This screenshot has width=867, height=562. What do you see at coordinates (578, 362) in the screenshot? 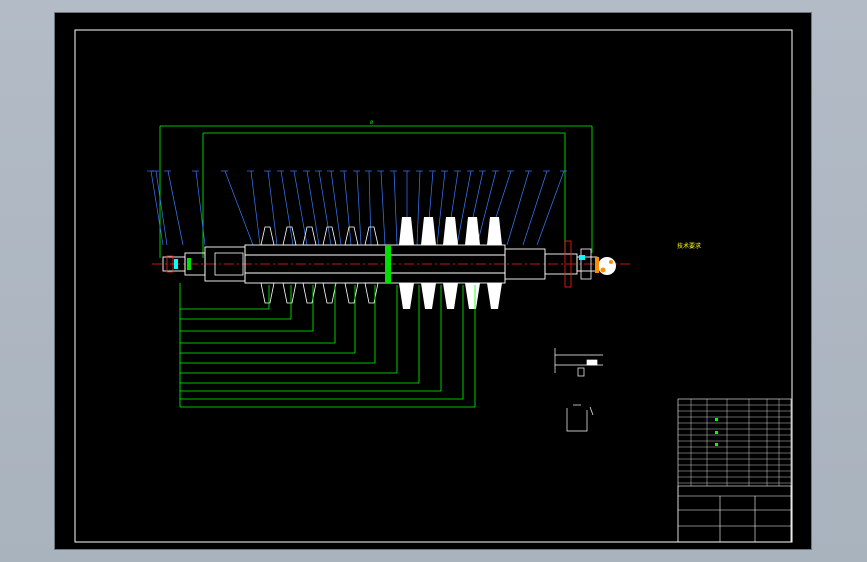
I see `detail-view-a` at bounding box center [578, 362].